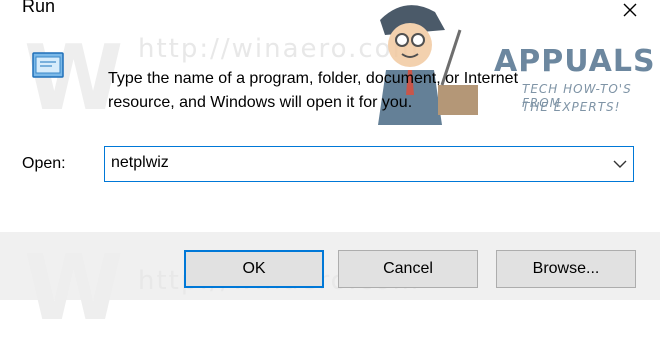 Image resolution: width=660 pixels, height=341 pixels. I want to click on ok-button: OK, so click(254, 269).